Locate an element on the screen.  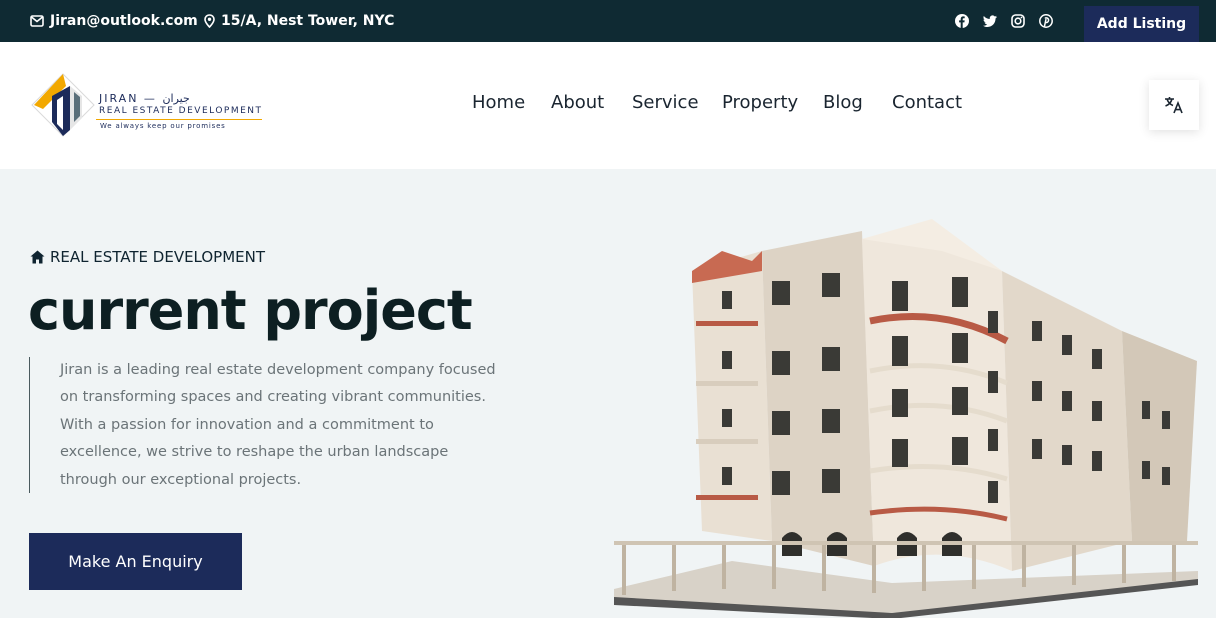
eyebrow-text: REAL ESTATE DEVELOPMENT is located at coordinates (158, 257).